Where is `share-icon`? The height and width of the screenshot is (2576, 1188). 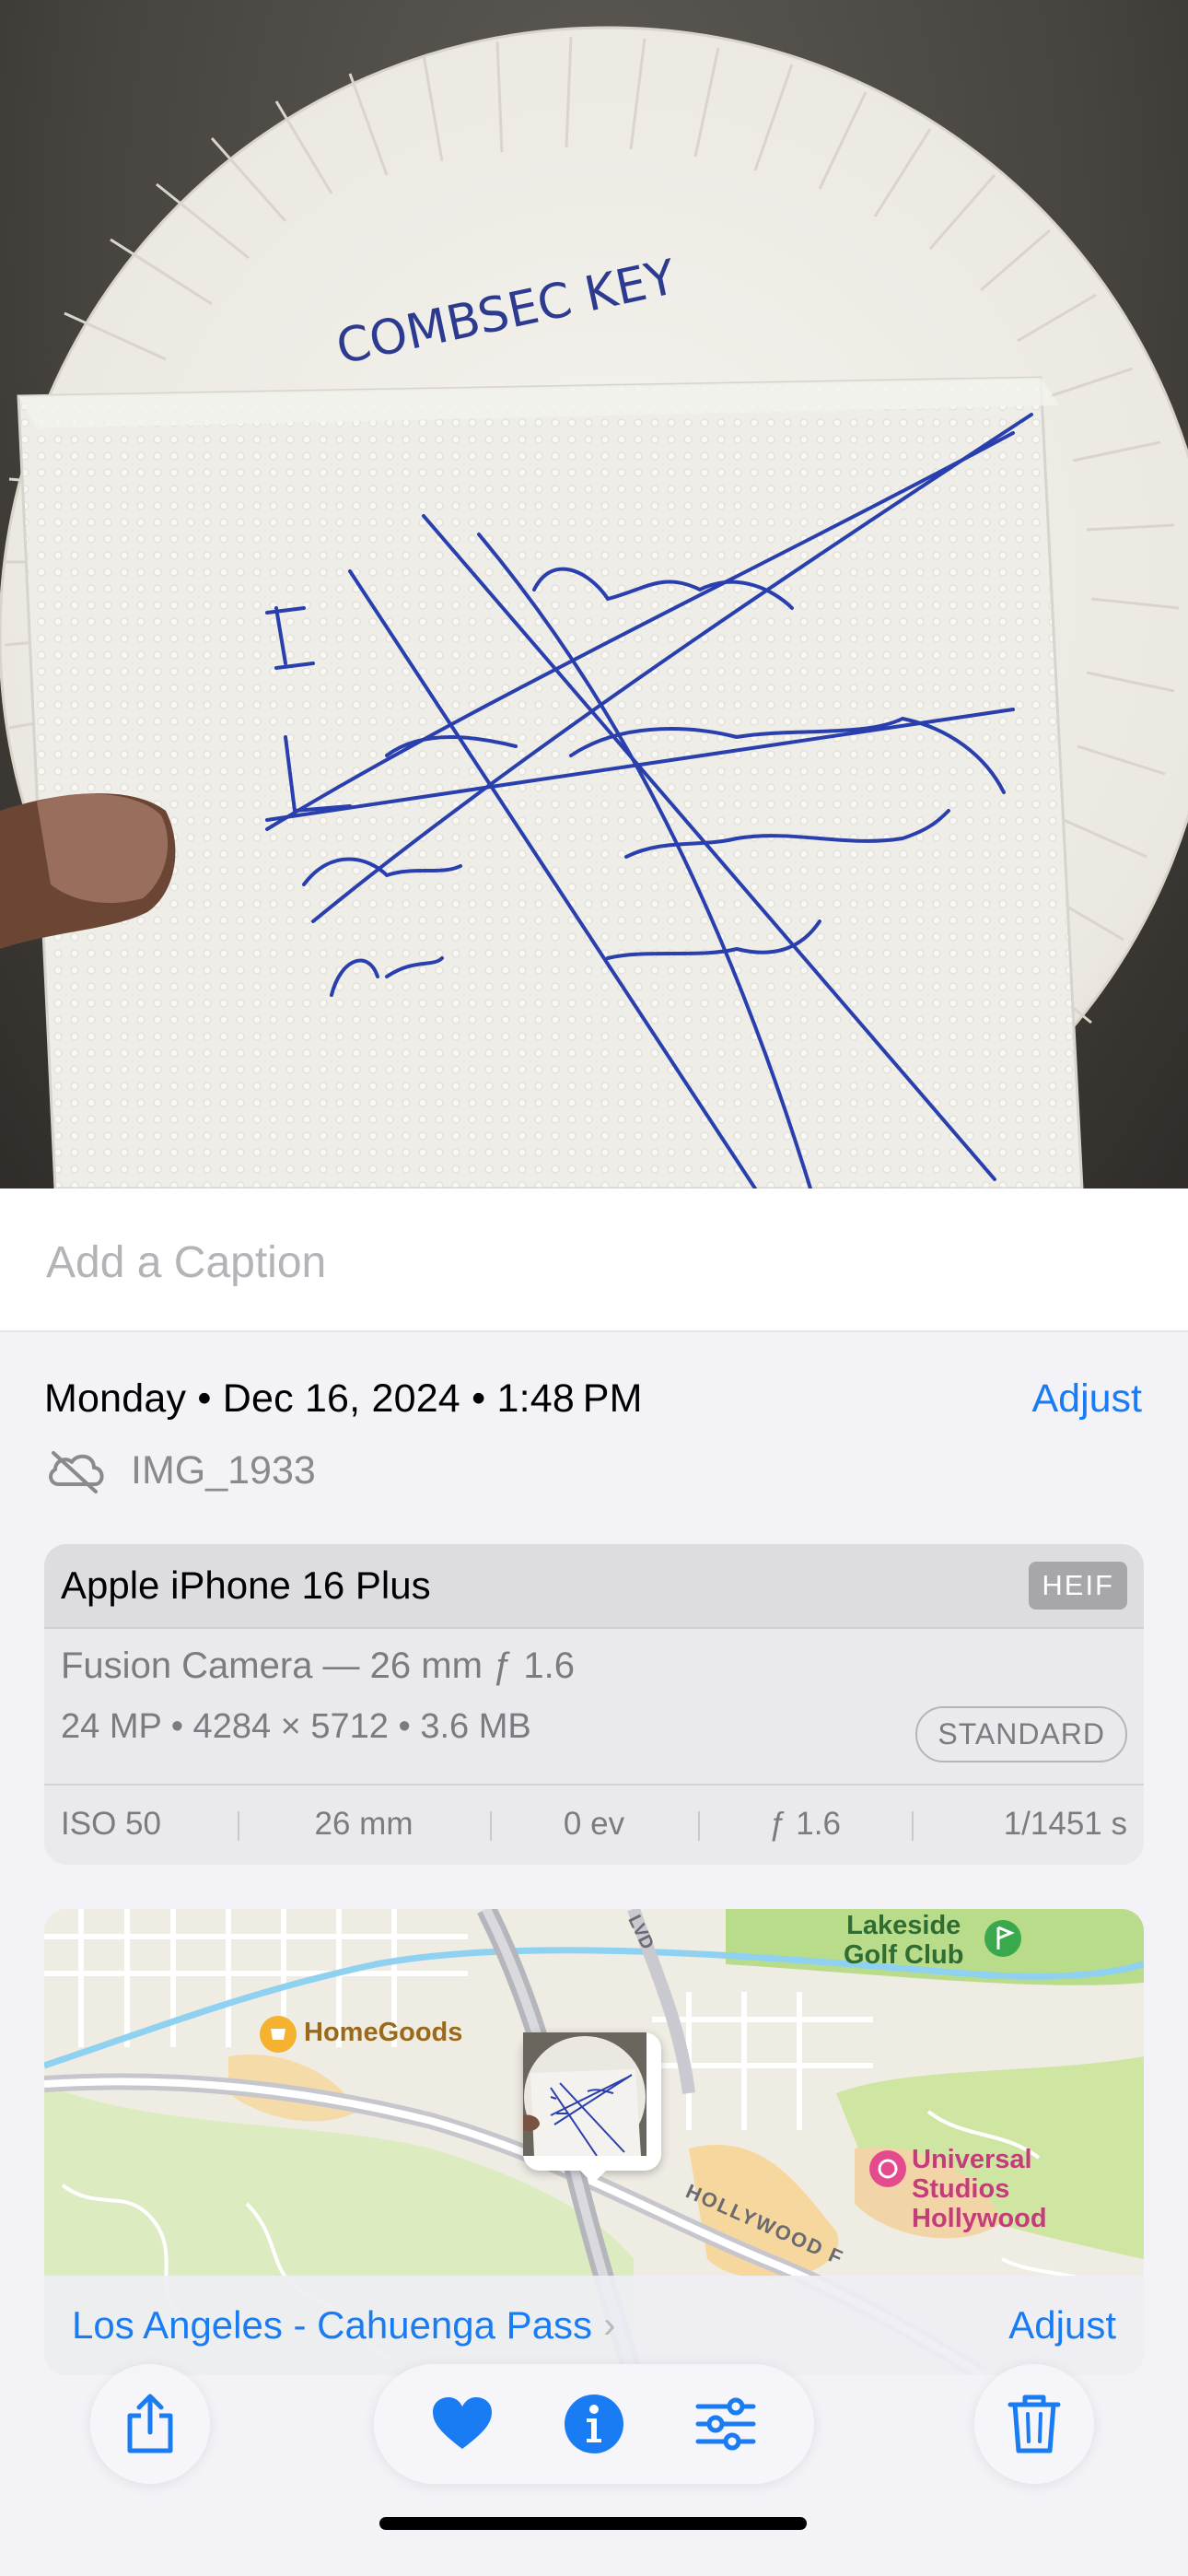
share-icon is located at coordinates (150, 2424).